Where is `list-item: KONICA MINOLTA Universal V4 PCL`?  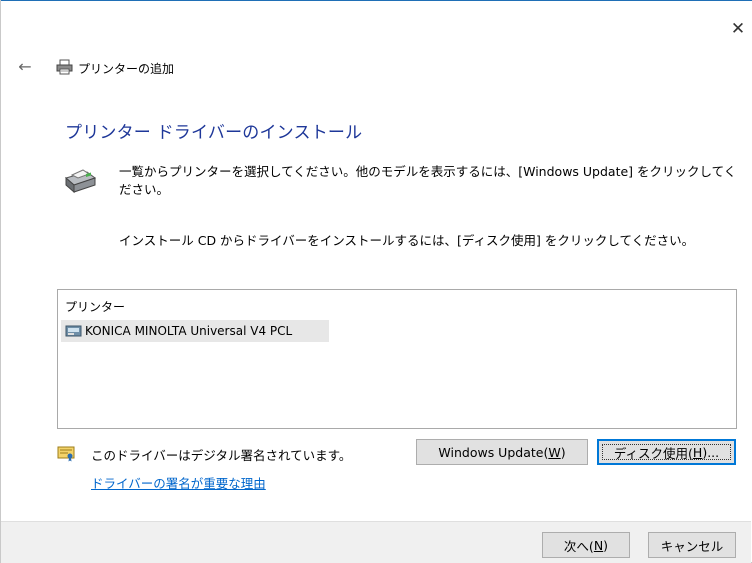 list-item: KONICA MINOLTA Universal V4 PCL is located at coordinates (195, 331).